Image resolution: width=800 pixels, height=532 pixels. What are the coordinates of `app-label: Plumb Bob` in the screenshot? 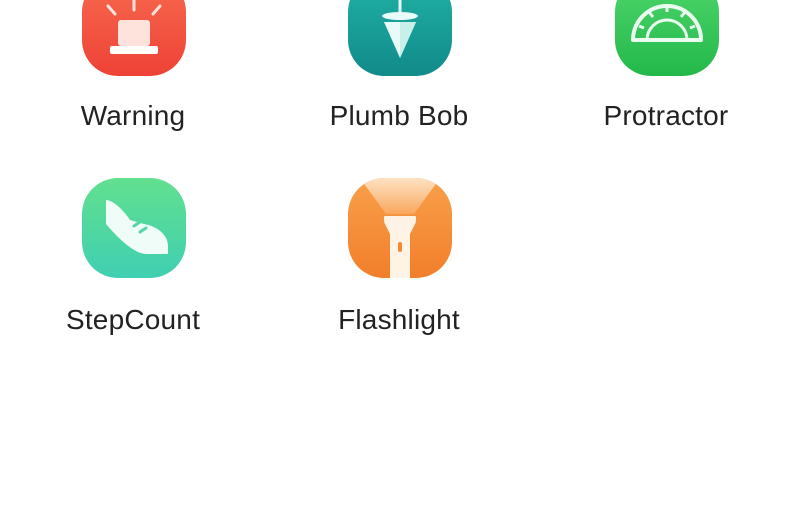 It's located at (399, 115).